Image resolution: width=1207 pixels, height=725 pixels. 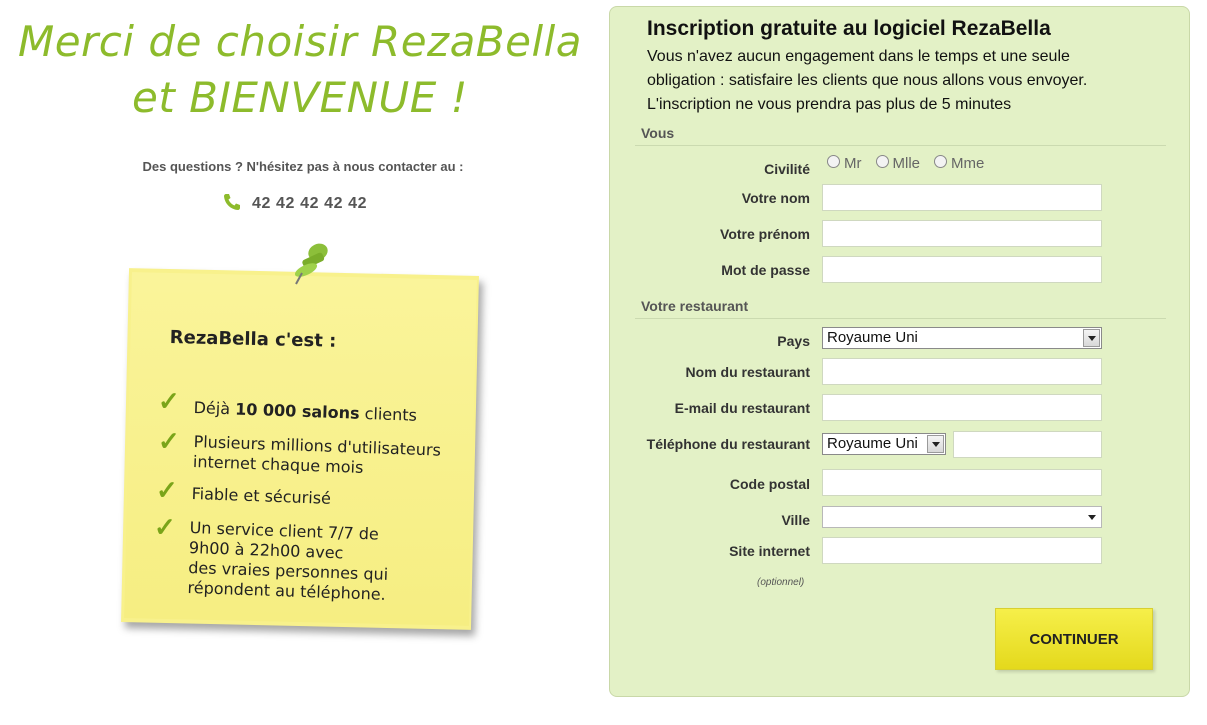 What do you see at coordinates (728, 444) in the screenshot?
I see `resto-phone-label: Téléphone du restaurant` at bounding box center [728, 444].